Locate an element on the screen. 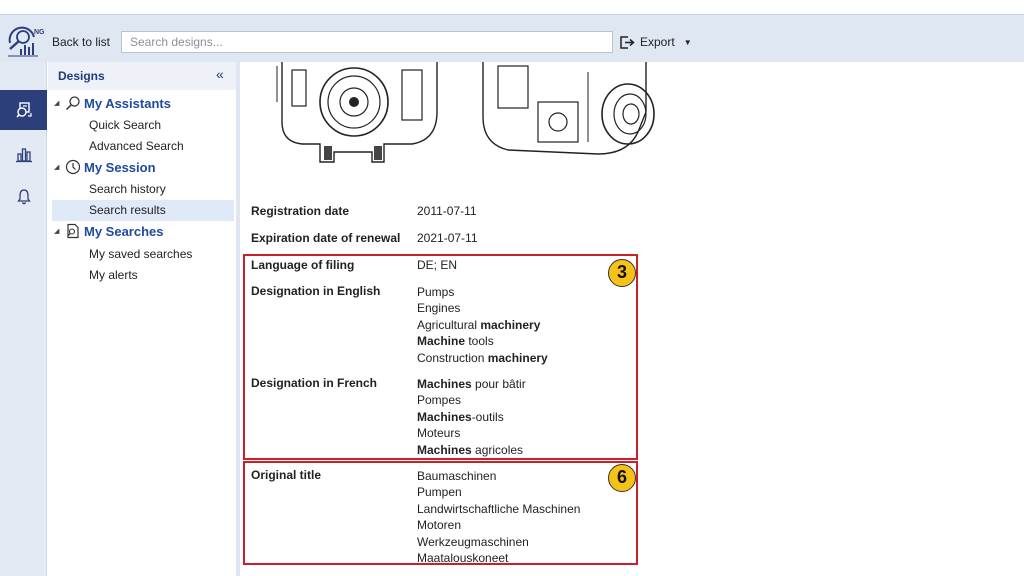  chevron-down-icon: ▼ is located at coordinates (687, 42).